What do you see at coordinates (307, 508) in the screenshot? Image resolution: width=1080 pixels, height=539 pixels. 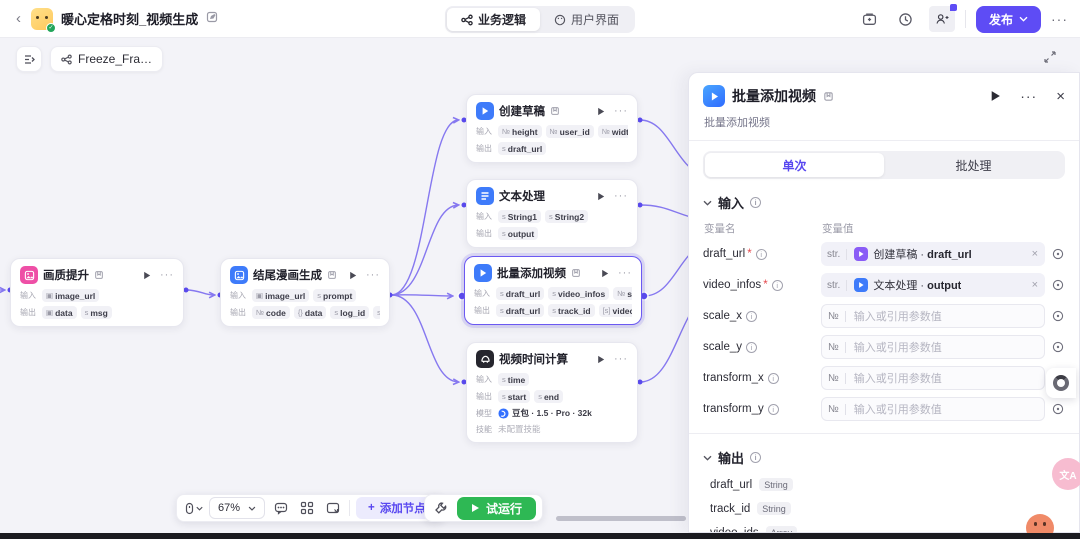 I see `auto-layout-icon` at bounding box center [307, 508].